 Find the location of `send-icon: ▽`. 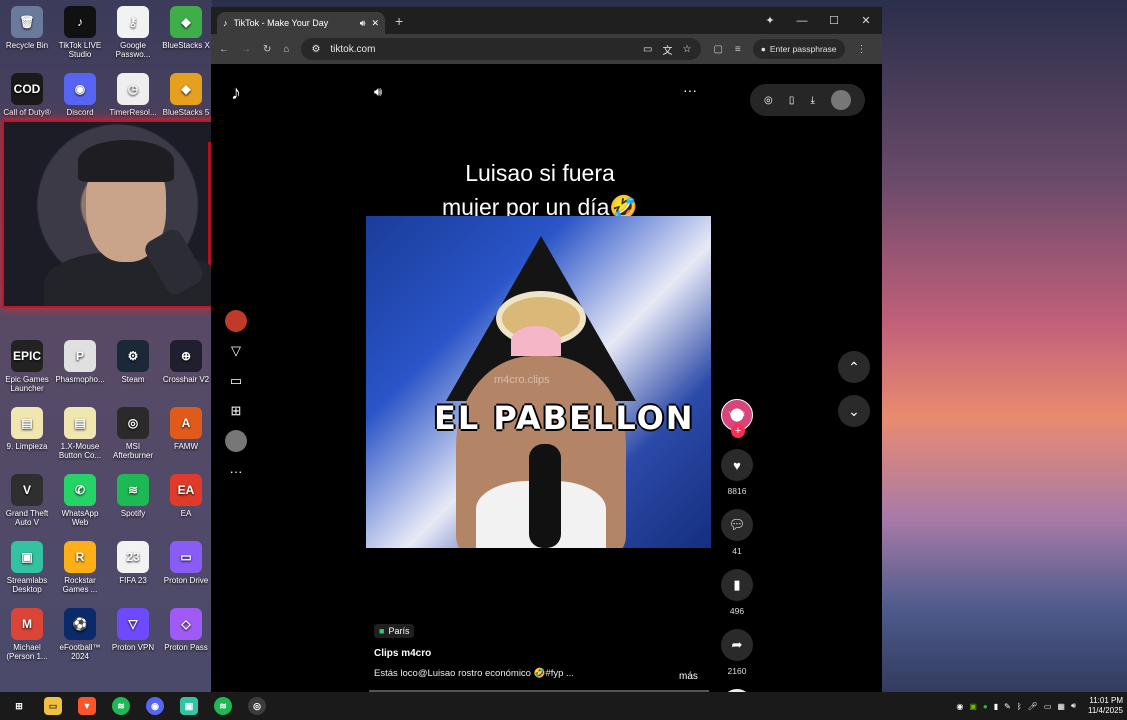

send-icon: ▽ is located at coordinates (236, 351).